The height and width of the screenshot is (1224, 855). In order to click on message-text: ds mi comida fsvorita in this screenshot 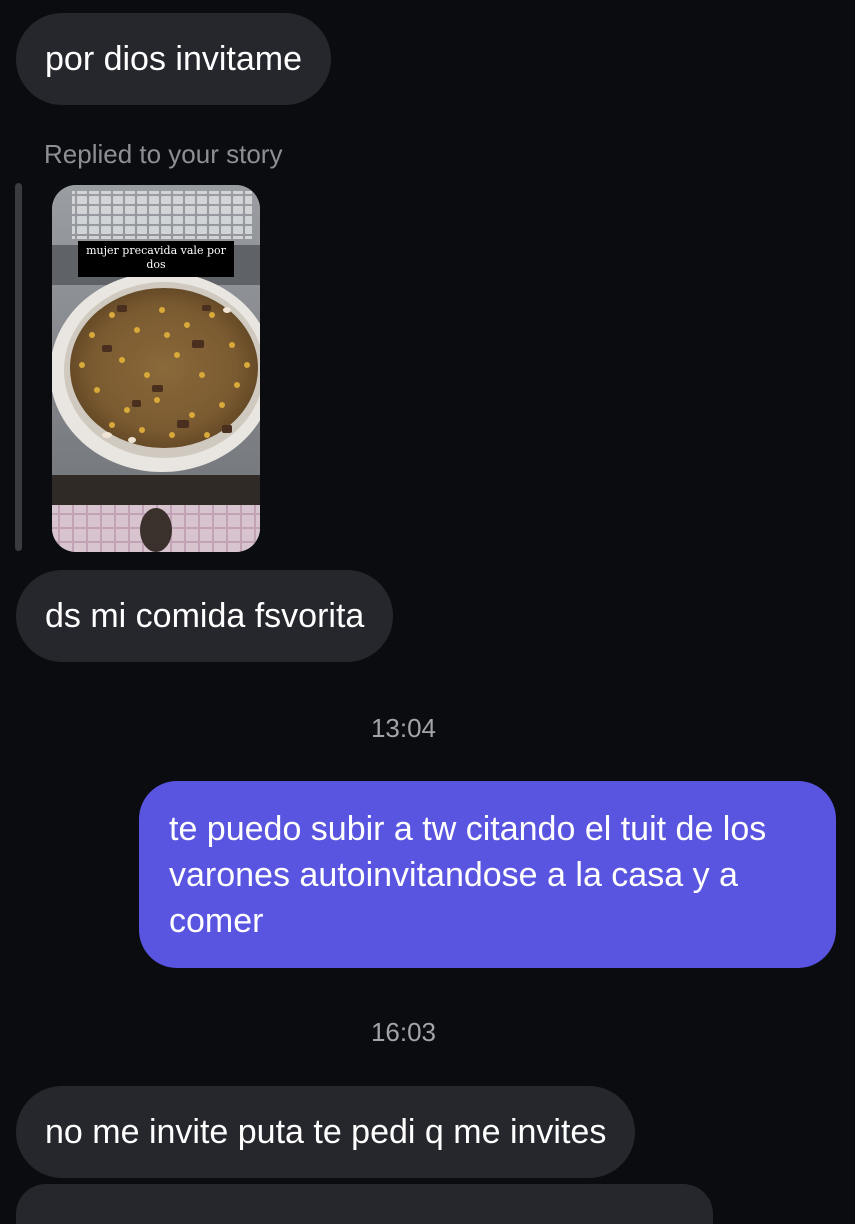, I will do `click(205, 616)`.